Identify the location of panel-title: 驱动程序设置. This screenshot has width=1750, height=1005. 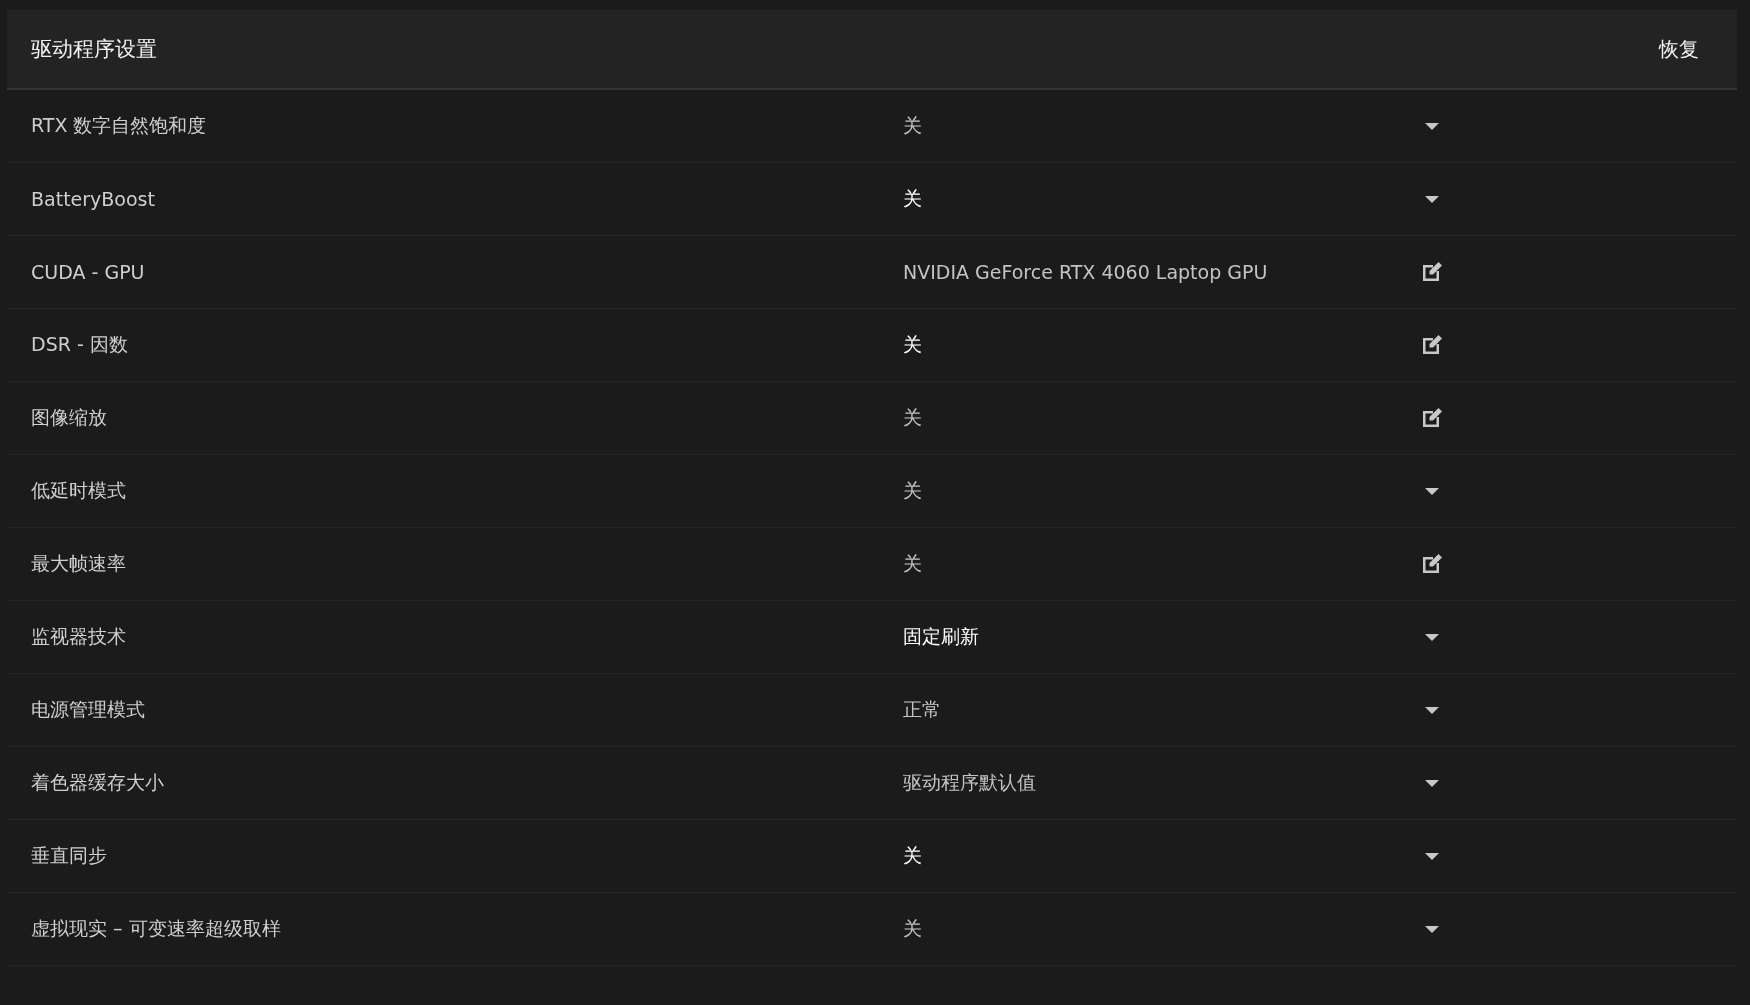
(94, 49).